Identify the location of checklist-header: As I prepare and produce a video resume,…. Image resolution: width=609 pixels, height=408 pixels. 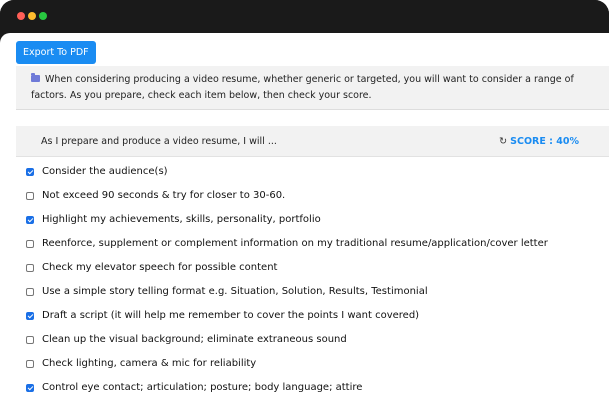
(312, 141).